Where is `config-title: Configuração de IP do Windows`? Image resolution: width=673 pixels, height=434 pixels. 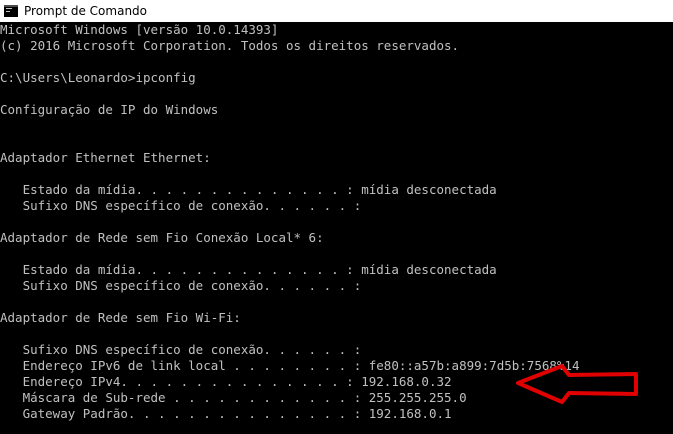 config-title: Configuração de IP do Windows is located at coordinates (109, 109).